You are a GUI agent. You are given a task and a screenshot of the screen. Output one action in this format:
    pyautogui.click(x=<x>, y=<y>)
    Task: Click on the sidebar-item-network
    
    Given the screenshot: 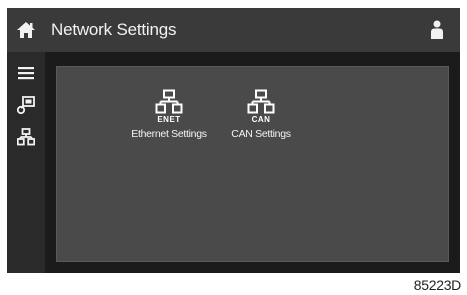 What is the action you would take?
    pyautogui.click(x=26, y=137)
    